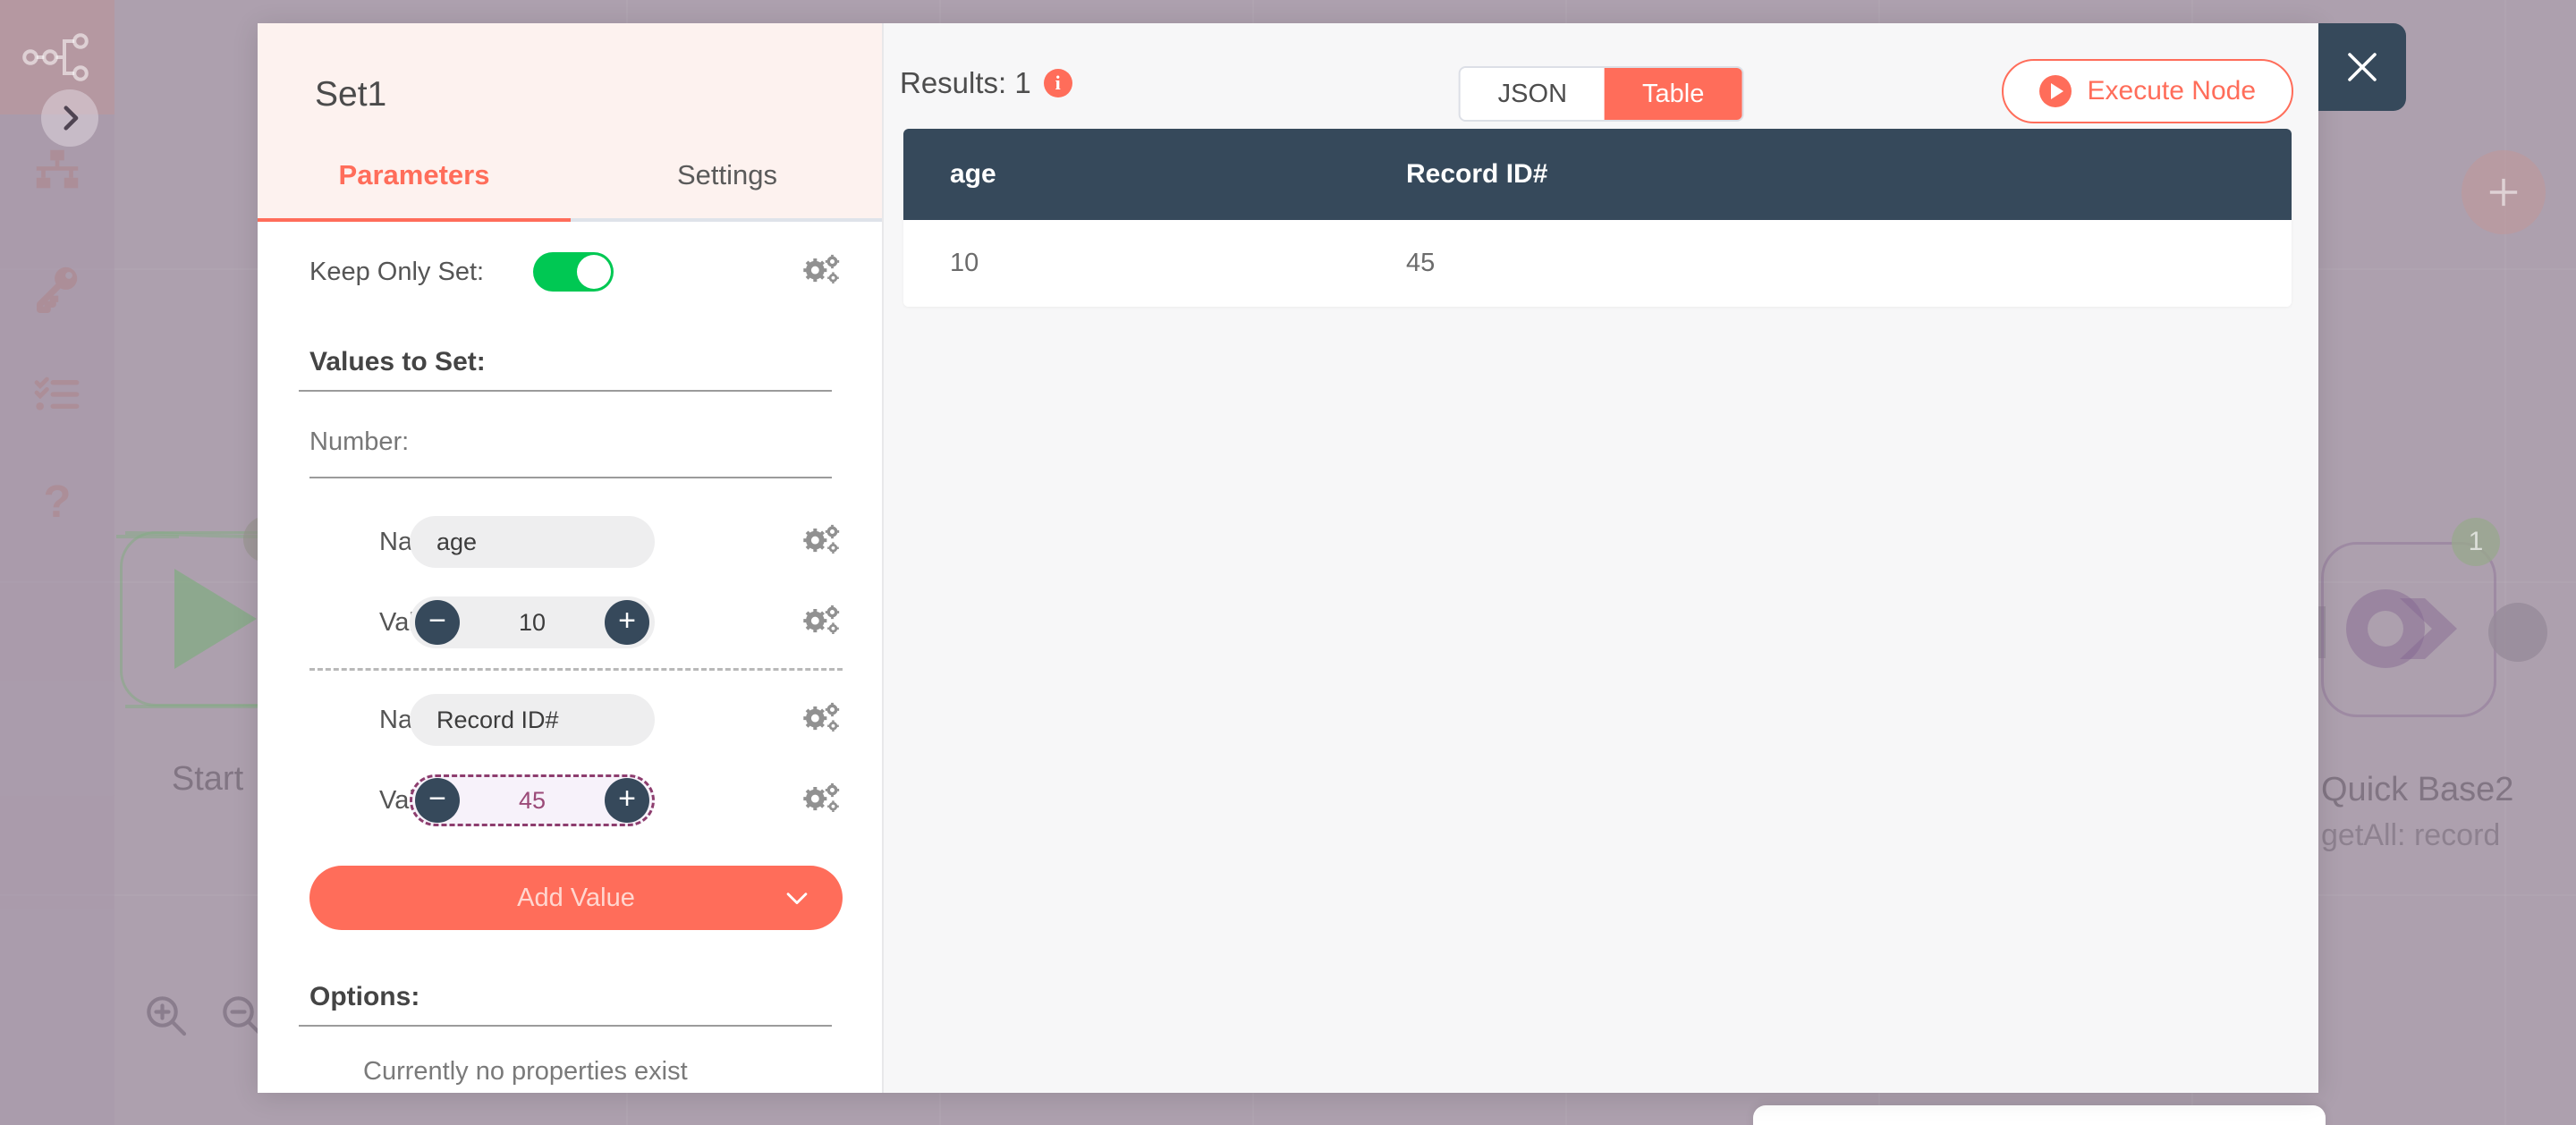 This screenshot has height=1125, width=2576. What do you see at coordinates (594, 272) in the screenshot?
I see `toggle-knob` at bounding box center [594, 272].